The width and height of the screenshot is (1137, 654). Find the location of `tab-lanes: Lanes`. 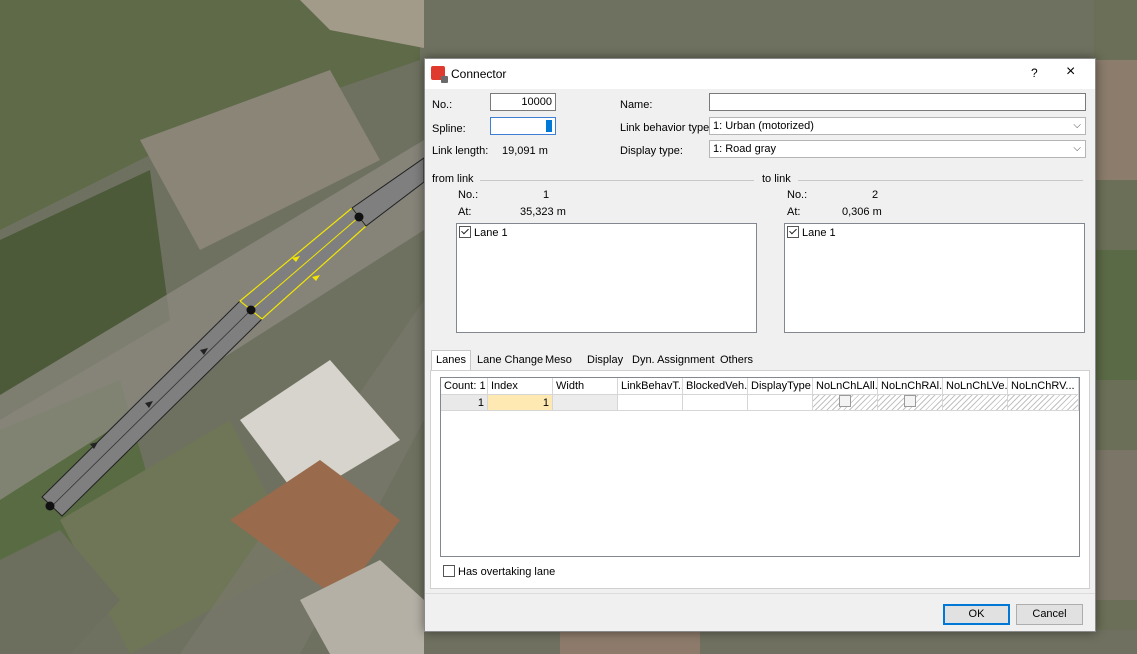

tab-lanes: Lanes is located at coordinates (451, 360).